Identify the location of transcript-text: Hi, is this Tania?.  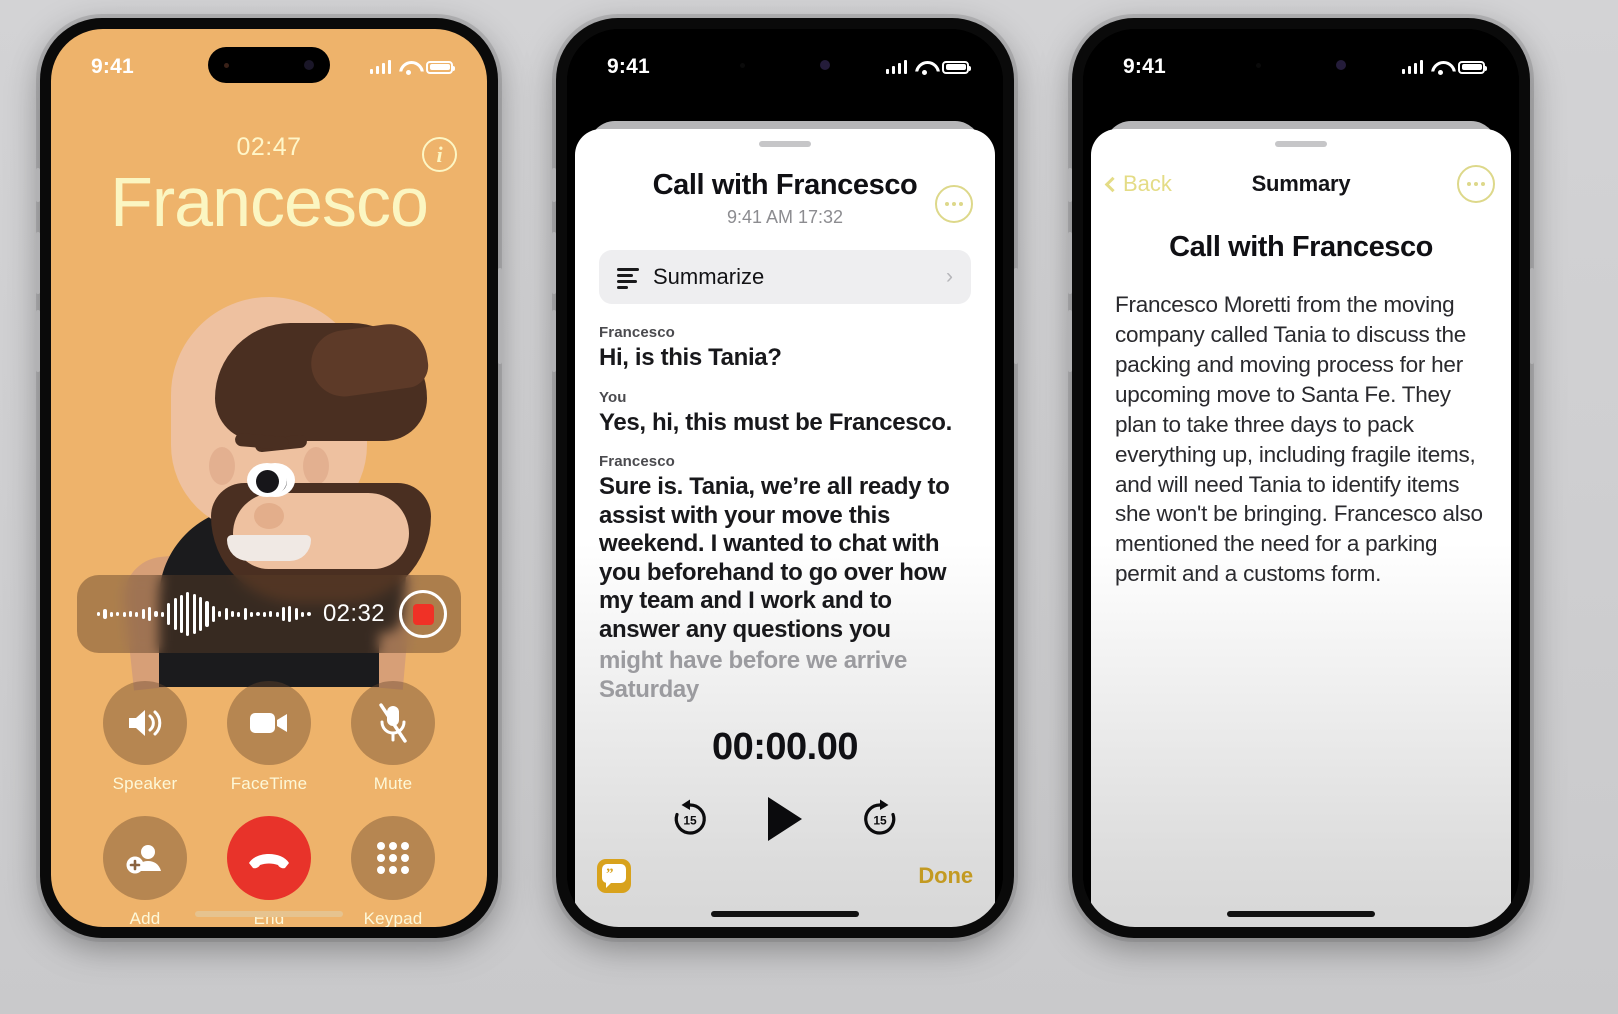
(690, 357).